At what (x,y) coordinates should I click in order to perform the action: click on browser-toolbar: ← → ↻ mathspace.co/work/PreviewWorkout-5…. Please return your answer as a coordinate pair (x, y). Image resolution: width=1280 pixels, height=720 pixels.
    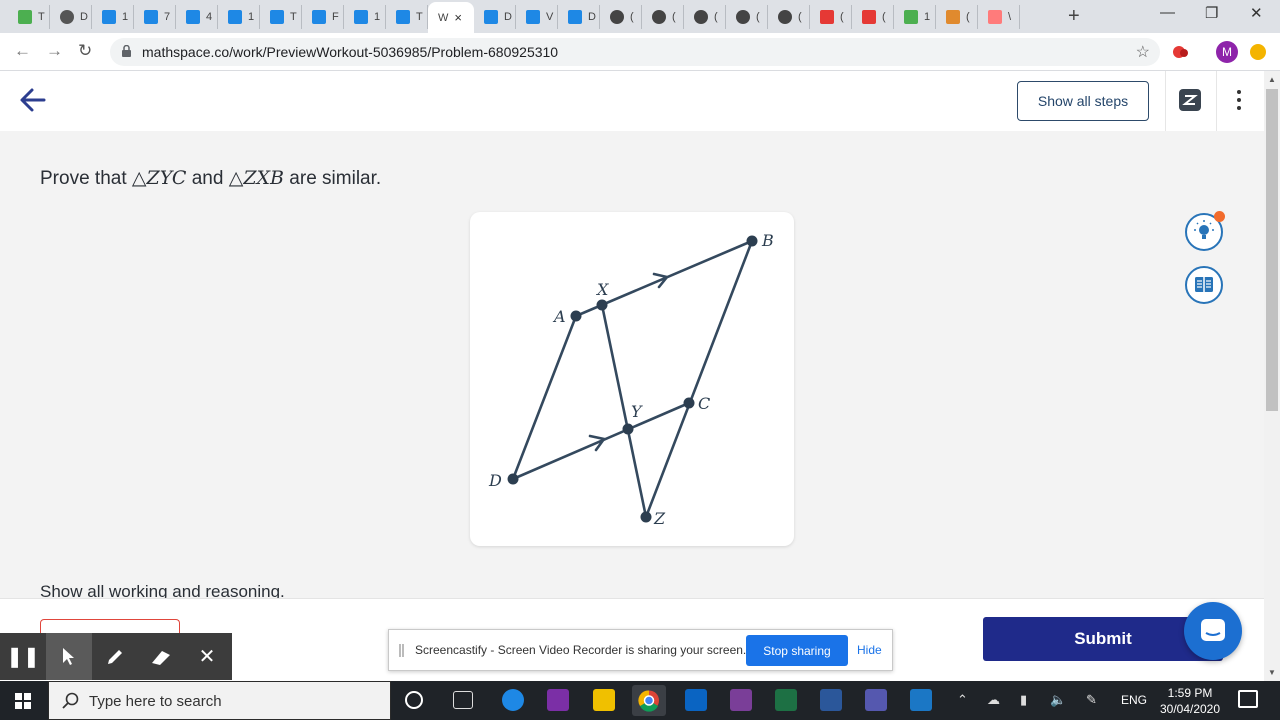
    Looking at the image, I should click on (640, 52).